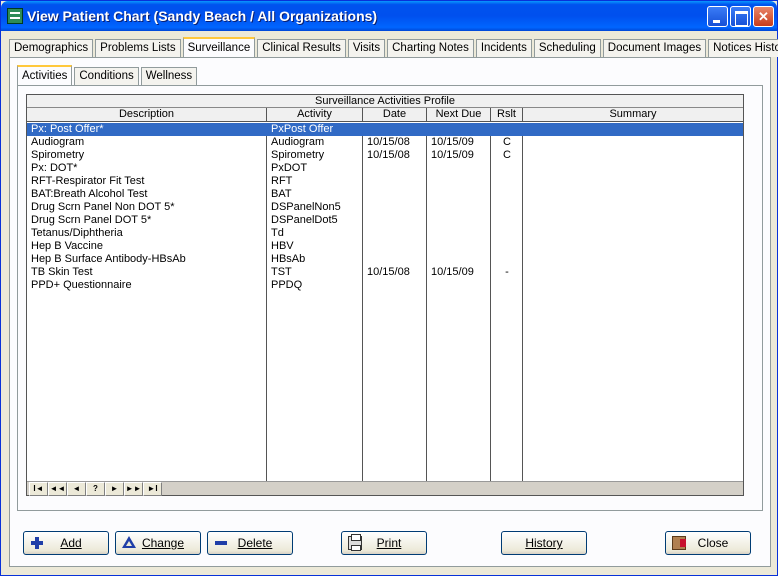  I want to click on tab-clinical-results: Clinical Results, so click(301, 48).